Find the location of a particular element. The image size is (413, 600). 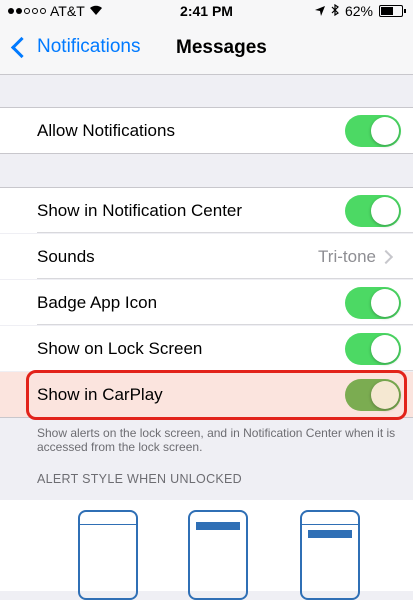

lock-screen-label: Show on Lock Screen is located at coordinates (120, 348).